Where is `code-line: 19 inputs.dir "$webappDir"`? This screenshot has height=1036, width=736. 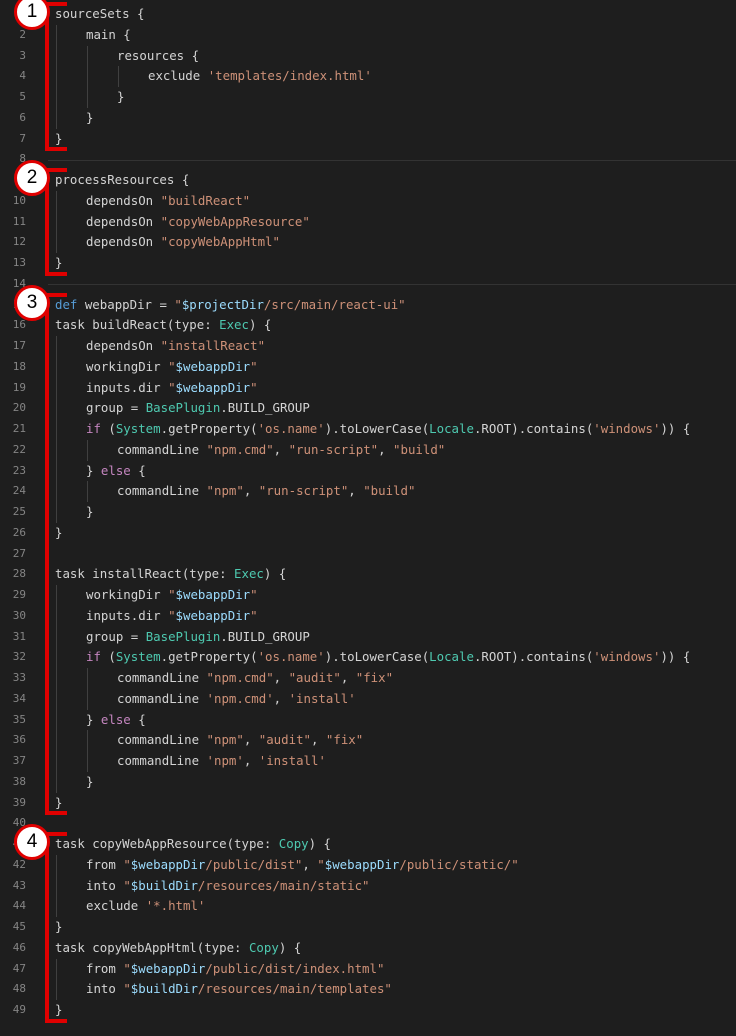 code-line: 19 inputs.dir "$webappDir" is located at coordinates (368, 388).